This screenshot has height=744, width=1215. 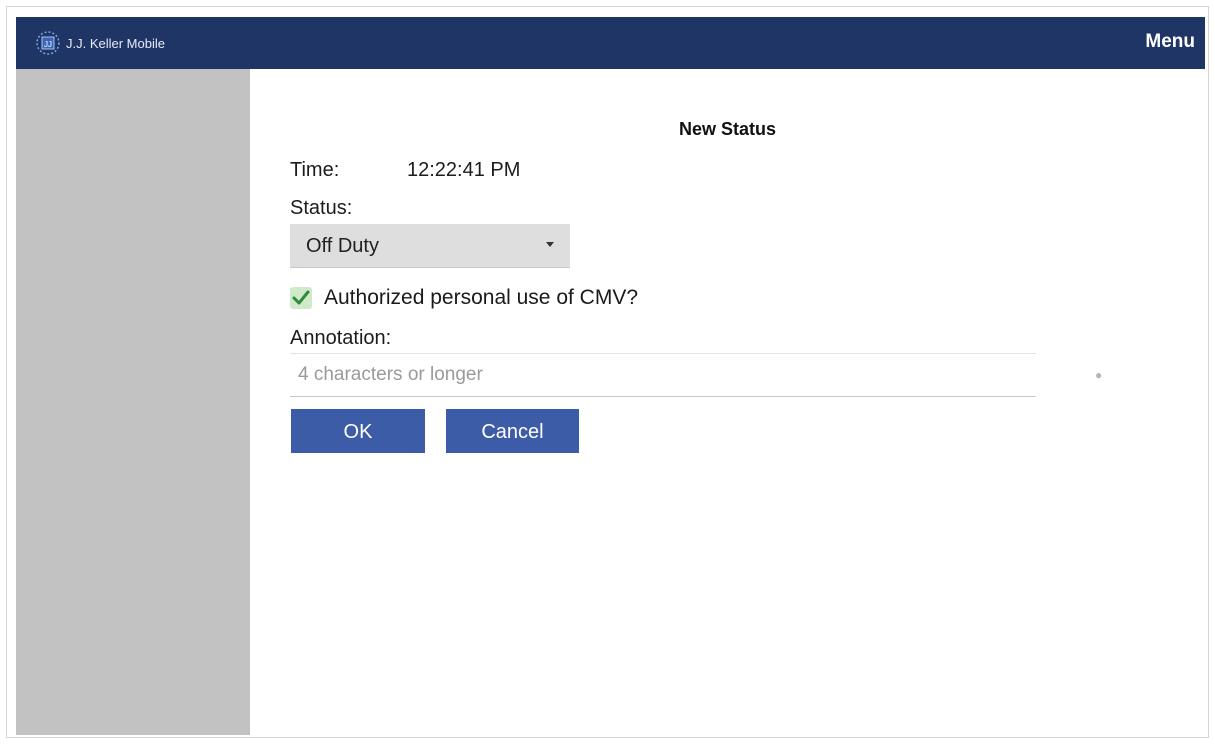 I want to click on cancel-button: Cancel, so click(x=512, y=431).